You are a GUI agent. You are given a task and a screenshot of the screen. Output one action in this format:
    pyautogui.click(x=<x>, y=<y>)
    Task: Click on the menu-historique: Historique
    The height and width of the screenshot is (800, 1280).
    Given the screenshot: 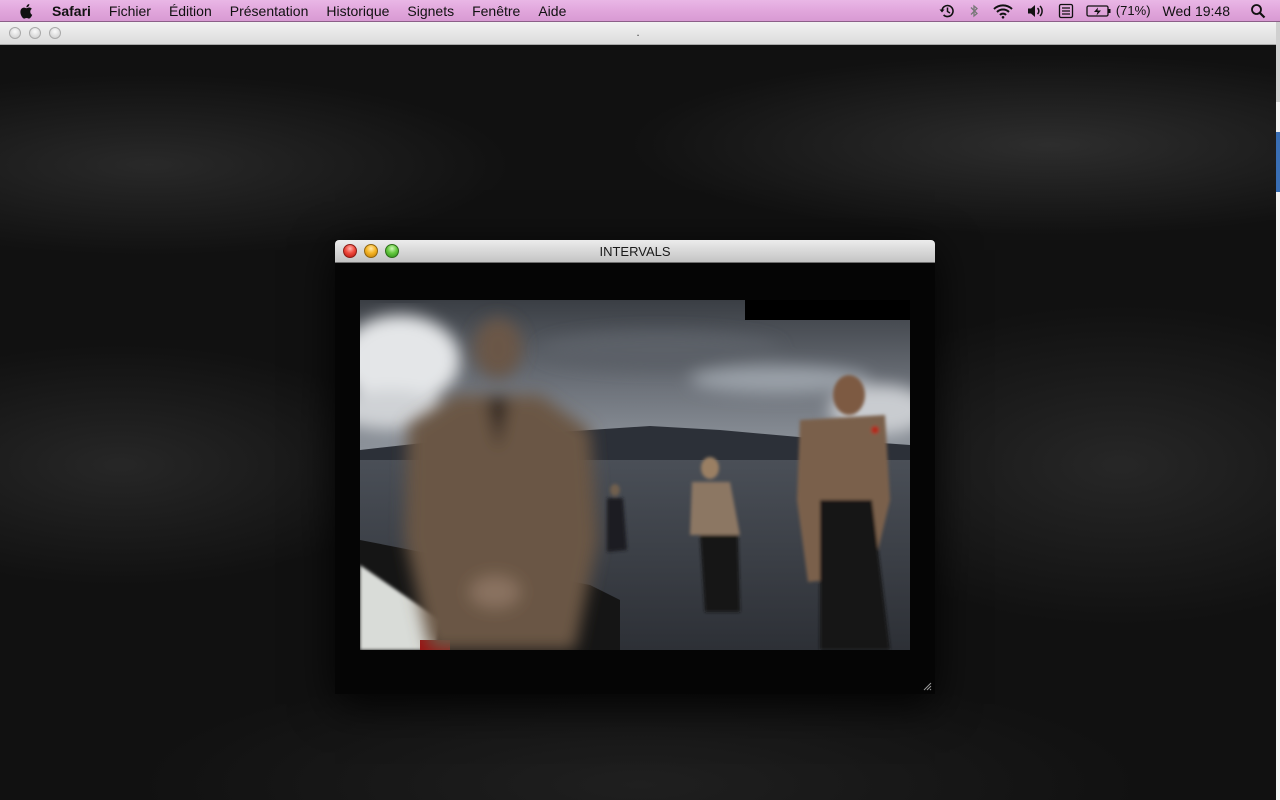 What is the action you would take?
    pyautogui.click(x=357, y=11)
    